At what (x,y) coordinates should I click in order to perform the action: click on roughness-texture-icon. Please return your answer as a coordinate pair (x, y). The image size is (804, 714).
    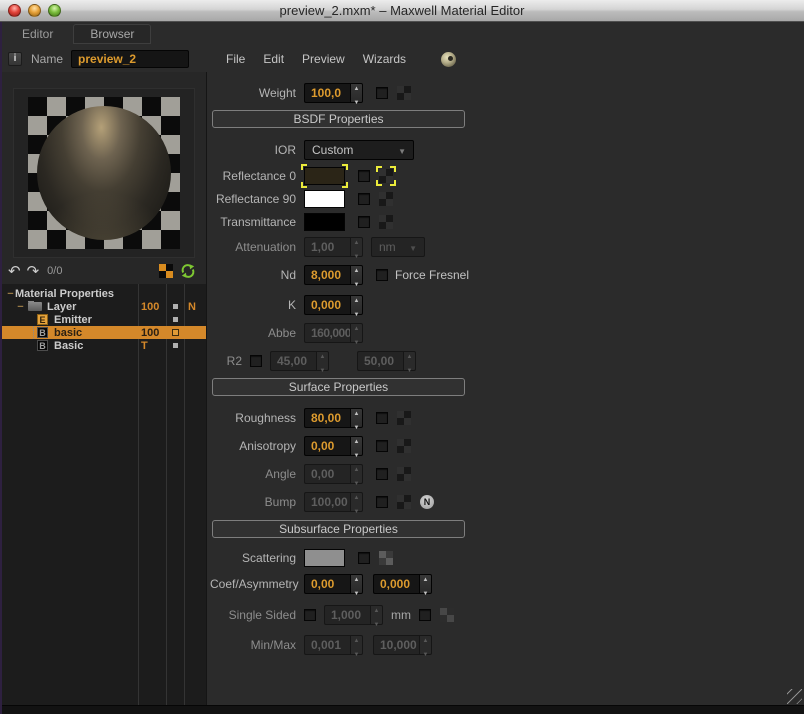
    Looking at the image, I should click on (404, 417).